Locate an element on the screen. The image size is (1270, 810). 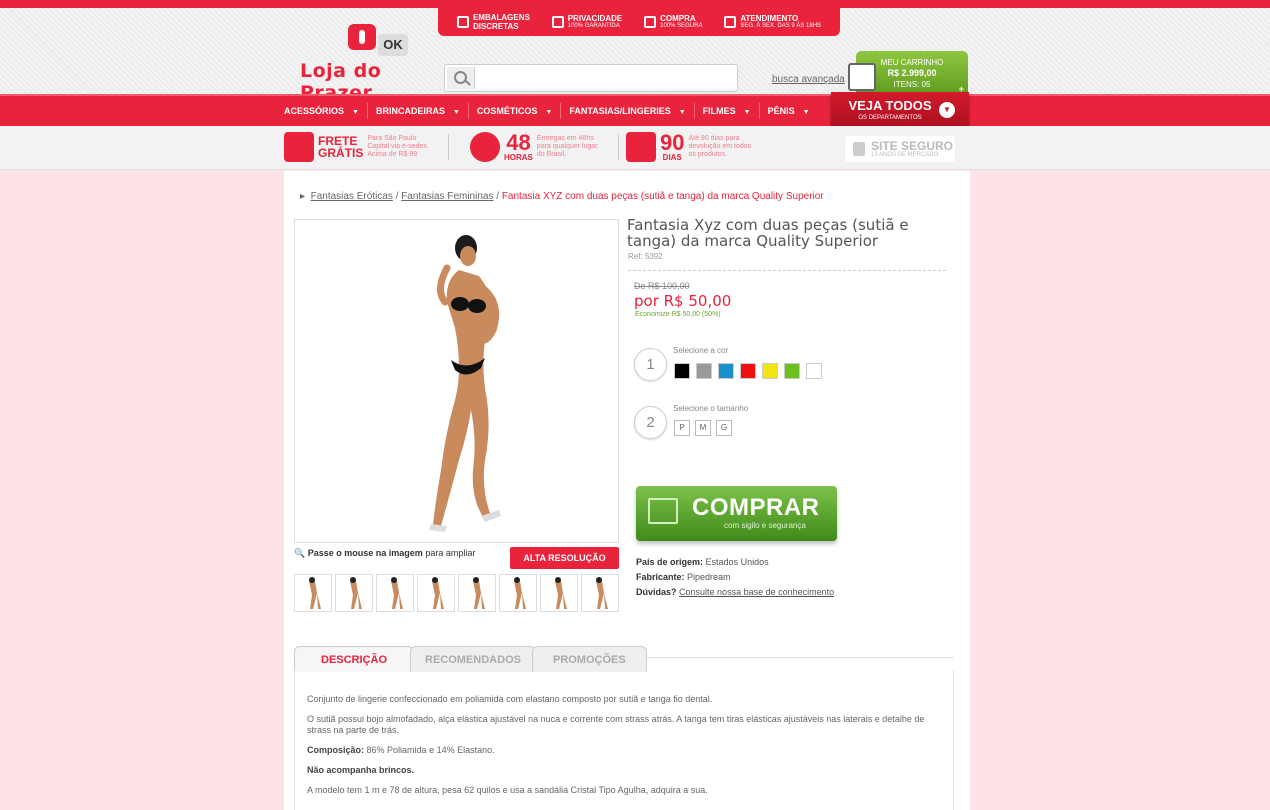
tab-recomendados: RECOMENDADOS is located at coordinates (473, 659).